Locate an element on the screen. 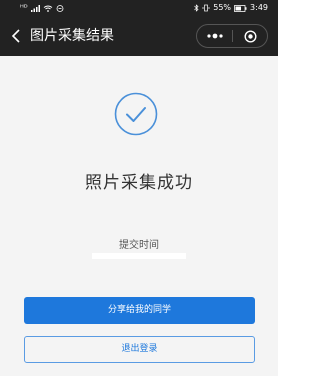  more-button is located at coordinates (214, 36).